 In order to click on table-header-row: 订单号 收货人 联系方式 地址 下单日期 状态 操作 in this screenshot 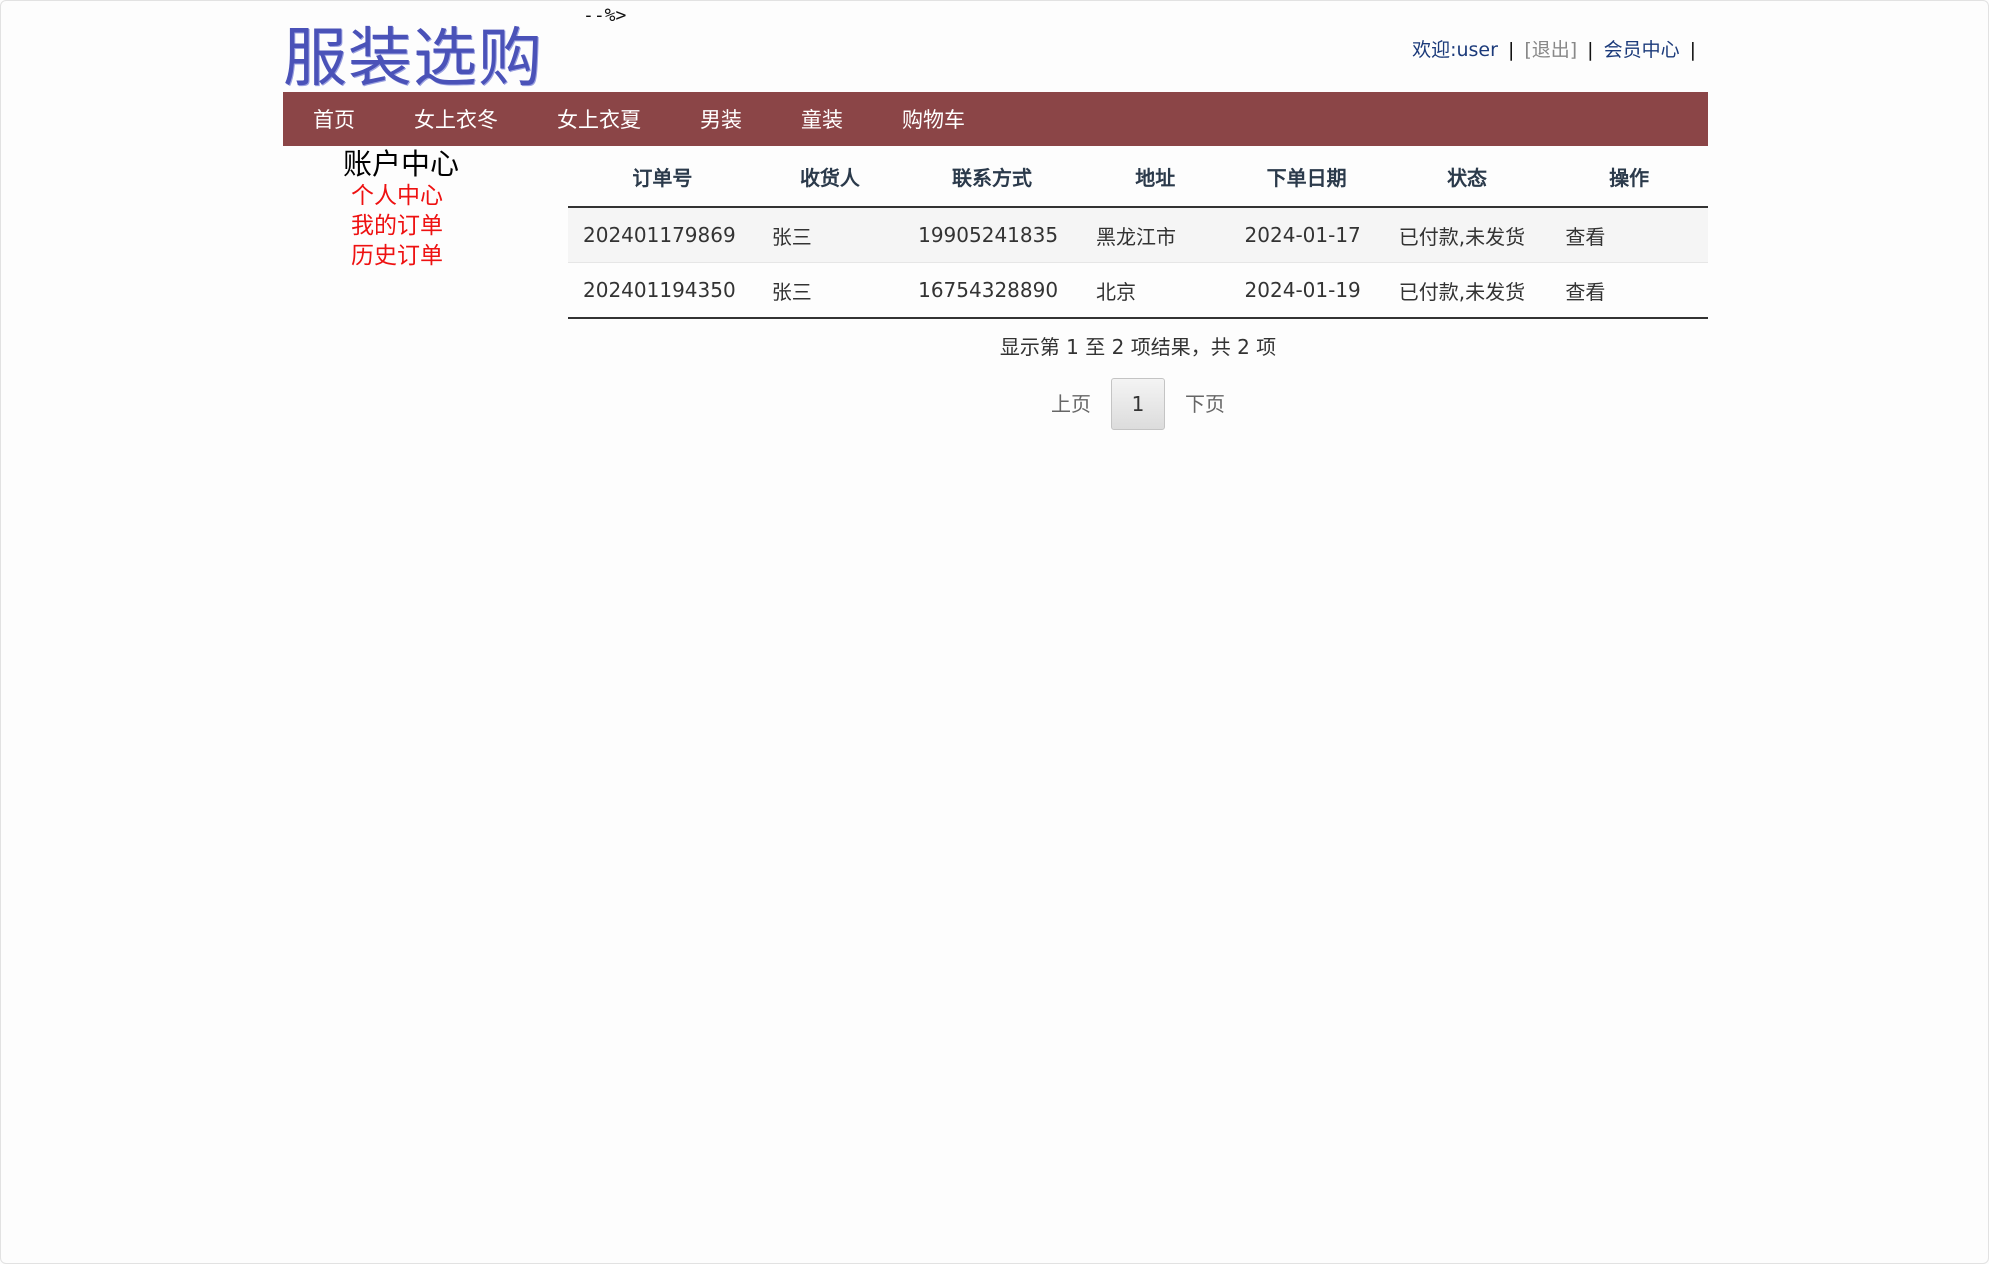, I will do `click(1138, 177)`.